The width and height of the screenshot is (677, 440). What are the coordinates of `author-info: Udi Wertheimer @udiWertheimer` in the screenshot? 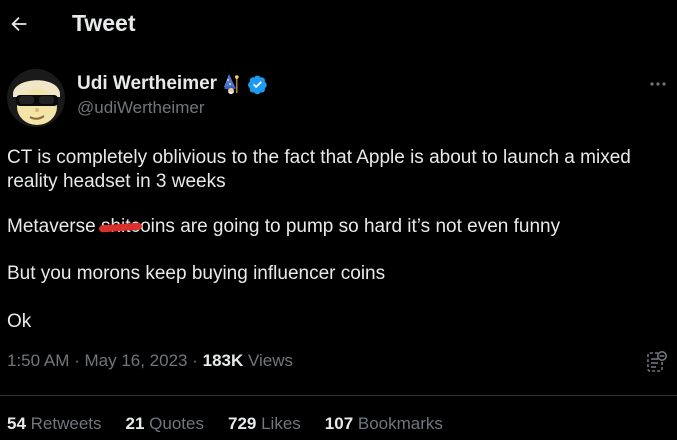 It's located at (172, 95).